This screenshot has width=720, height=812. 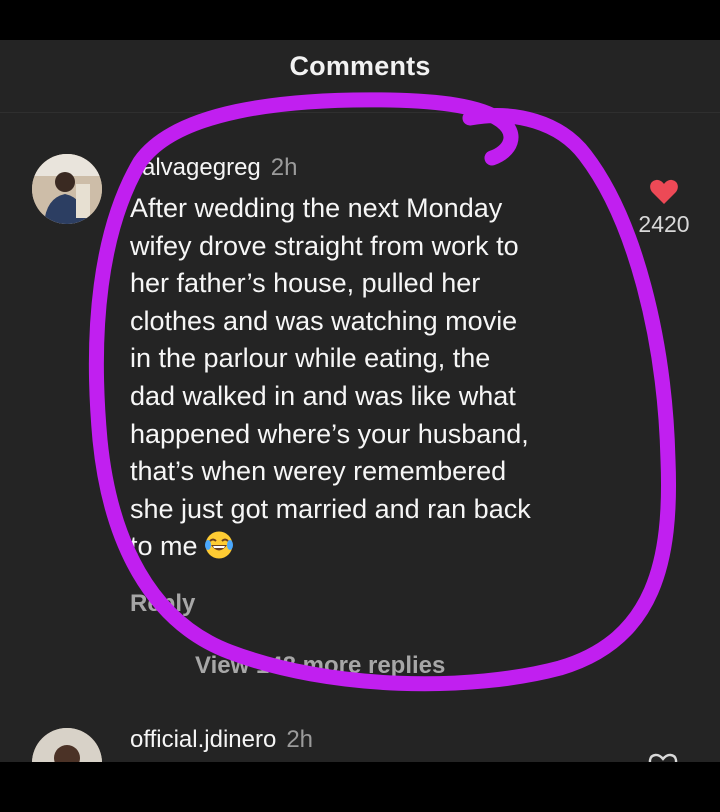 What do you see at coordinates (195, 167) in the screenshot?
I see `comment-username: salvagegreg` at bounding box center [195, 167].